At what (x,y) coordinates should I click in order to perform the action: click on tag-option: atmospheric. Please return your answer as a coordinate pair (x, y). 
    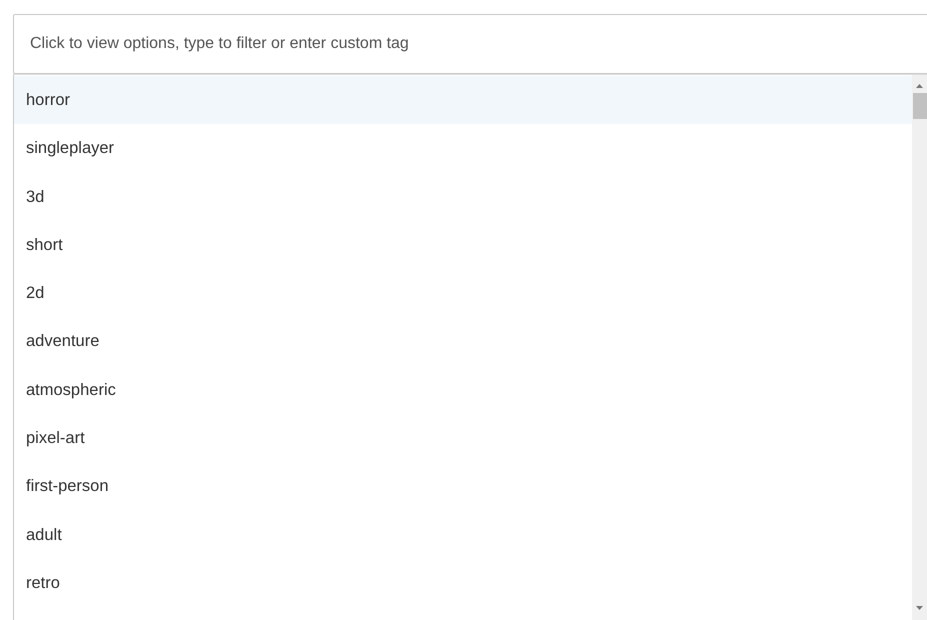
    Looking at the image, I should click on (463, 390).